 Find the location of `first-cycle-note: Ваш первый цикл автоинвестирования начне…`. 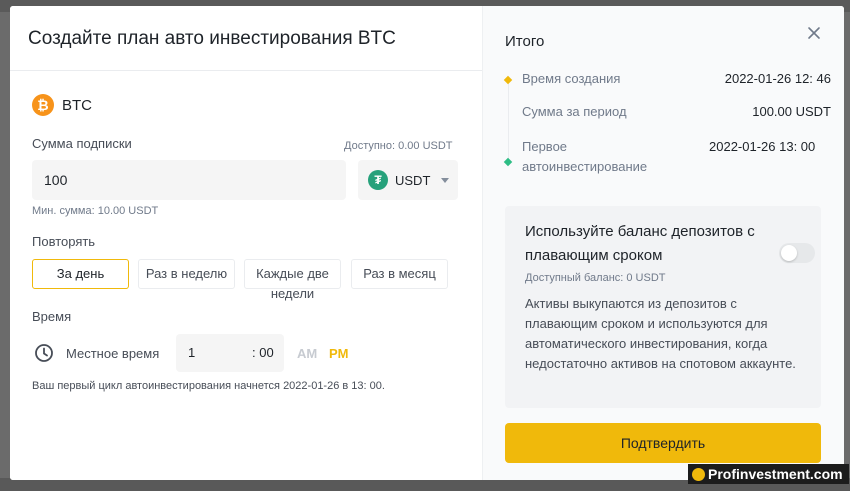

first-cycle-note: Ваш первый цикл автоинвестирования начне… is located at coordinates (208, 386).